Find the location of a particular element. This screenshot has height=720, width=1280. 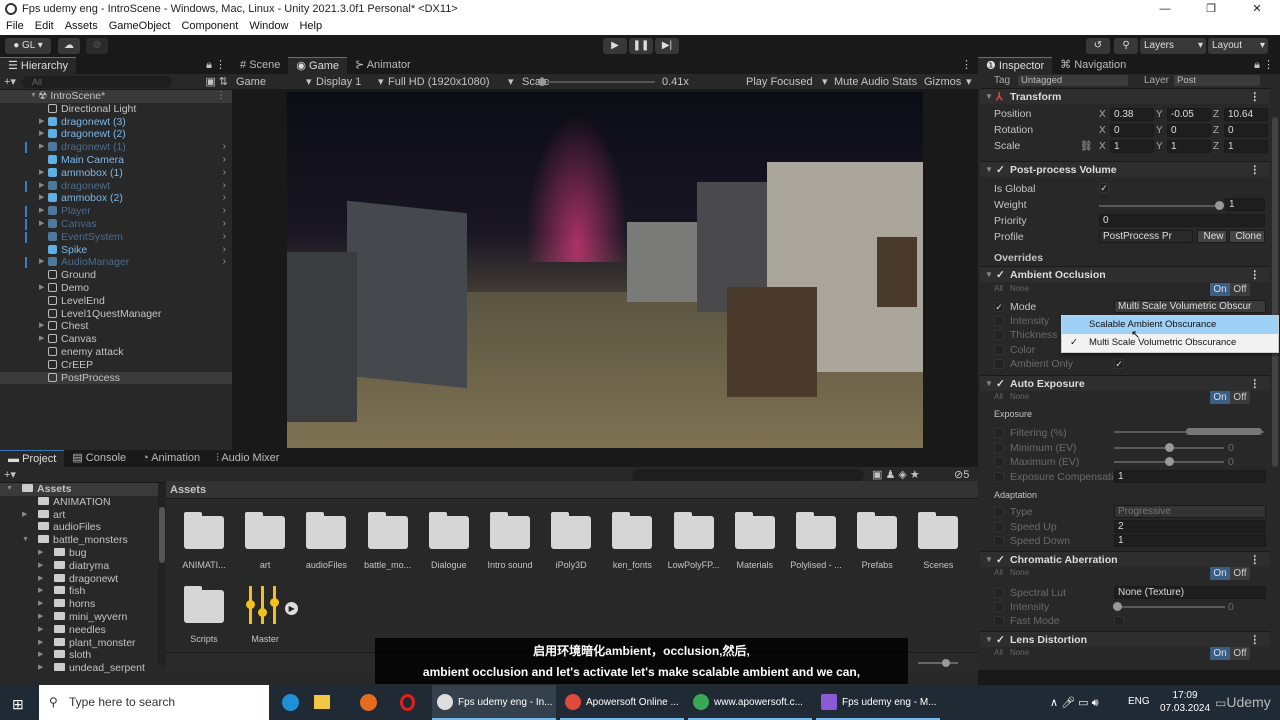

rotation-x-field: 0 is located at coordinates (1132, 130).